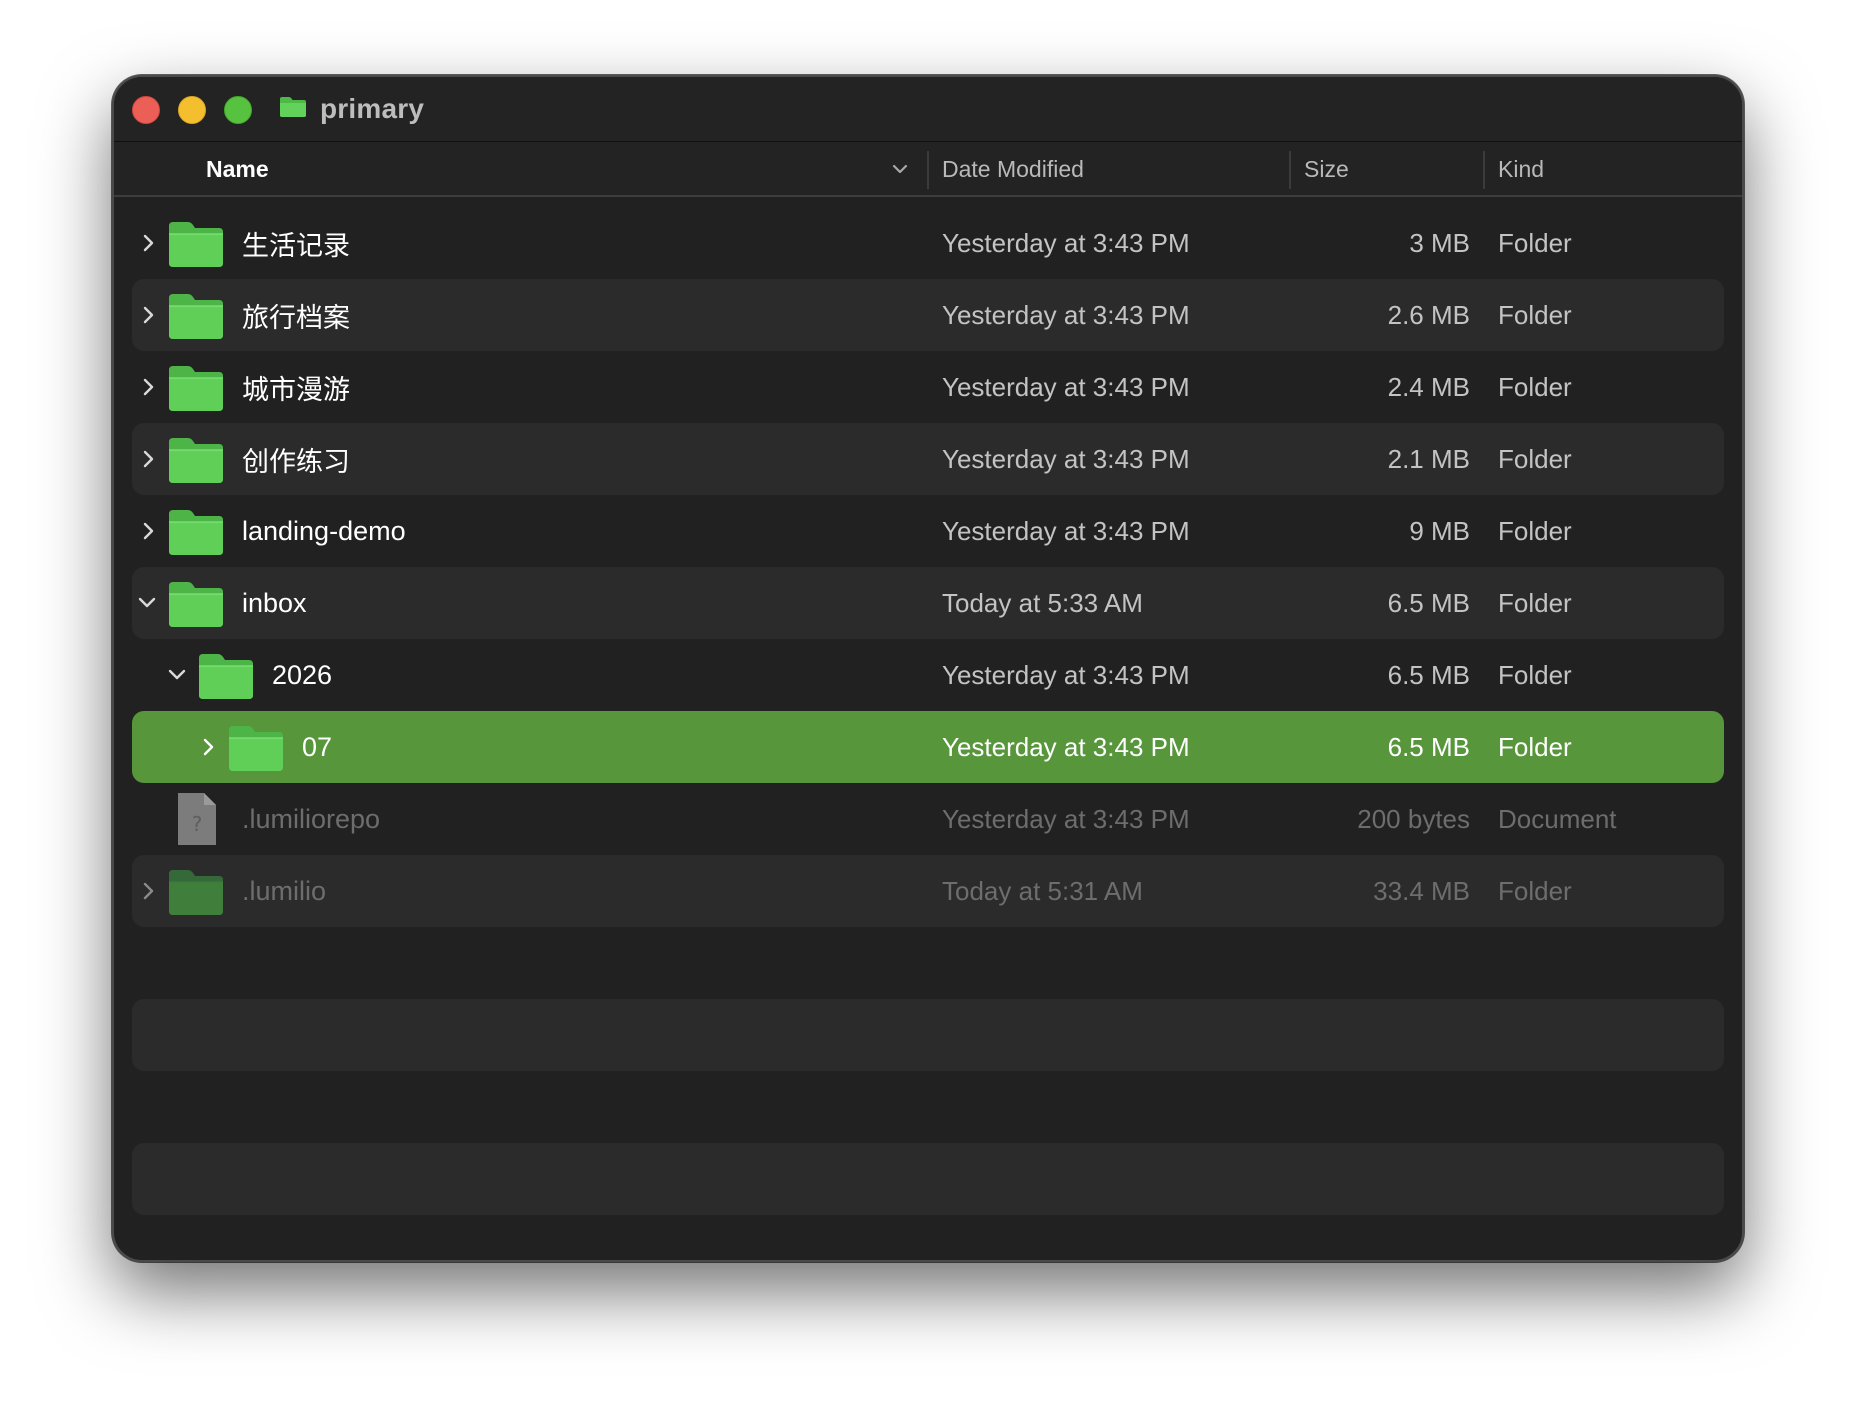 The image size is (1856, 1410). What do you see at coordinates (1013, 169) in the screenshot?
I see `column-header-date: Date Modified` at bounding box center [1013, 169].